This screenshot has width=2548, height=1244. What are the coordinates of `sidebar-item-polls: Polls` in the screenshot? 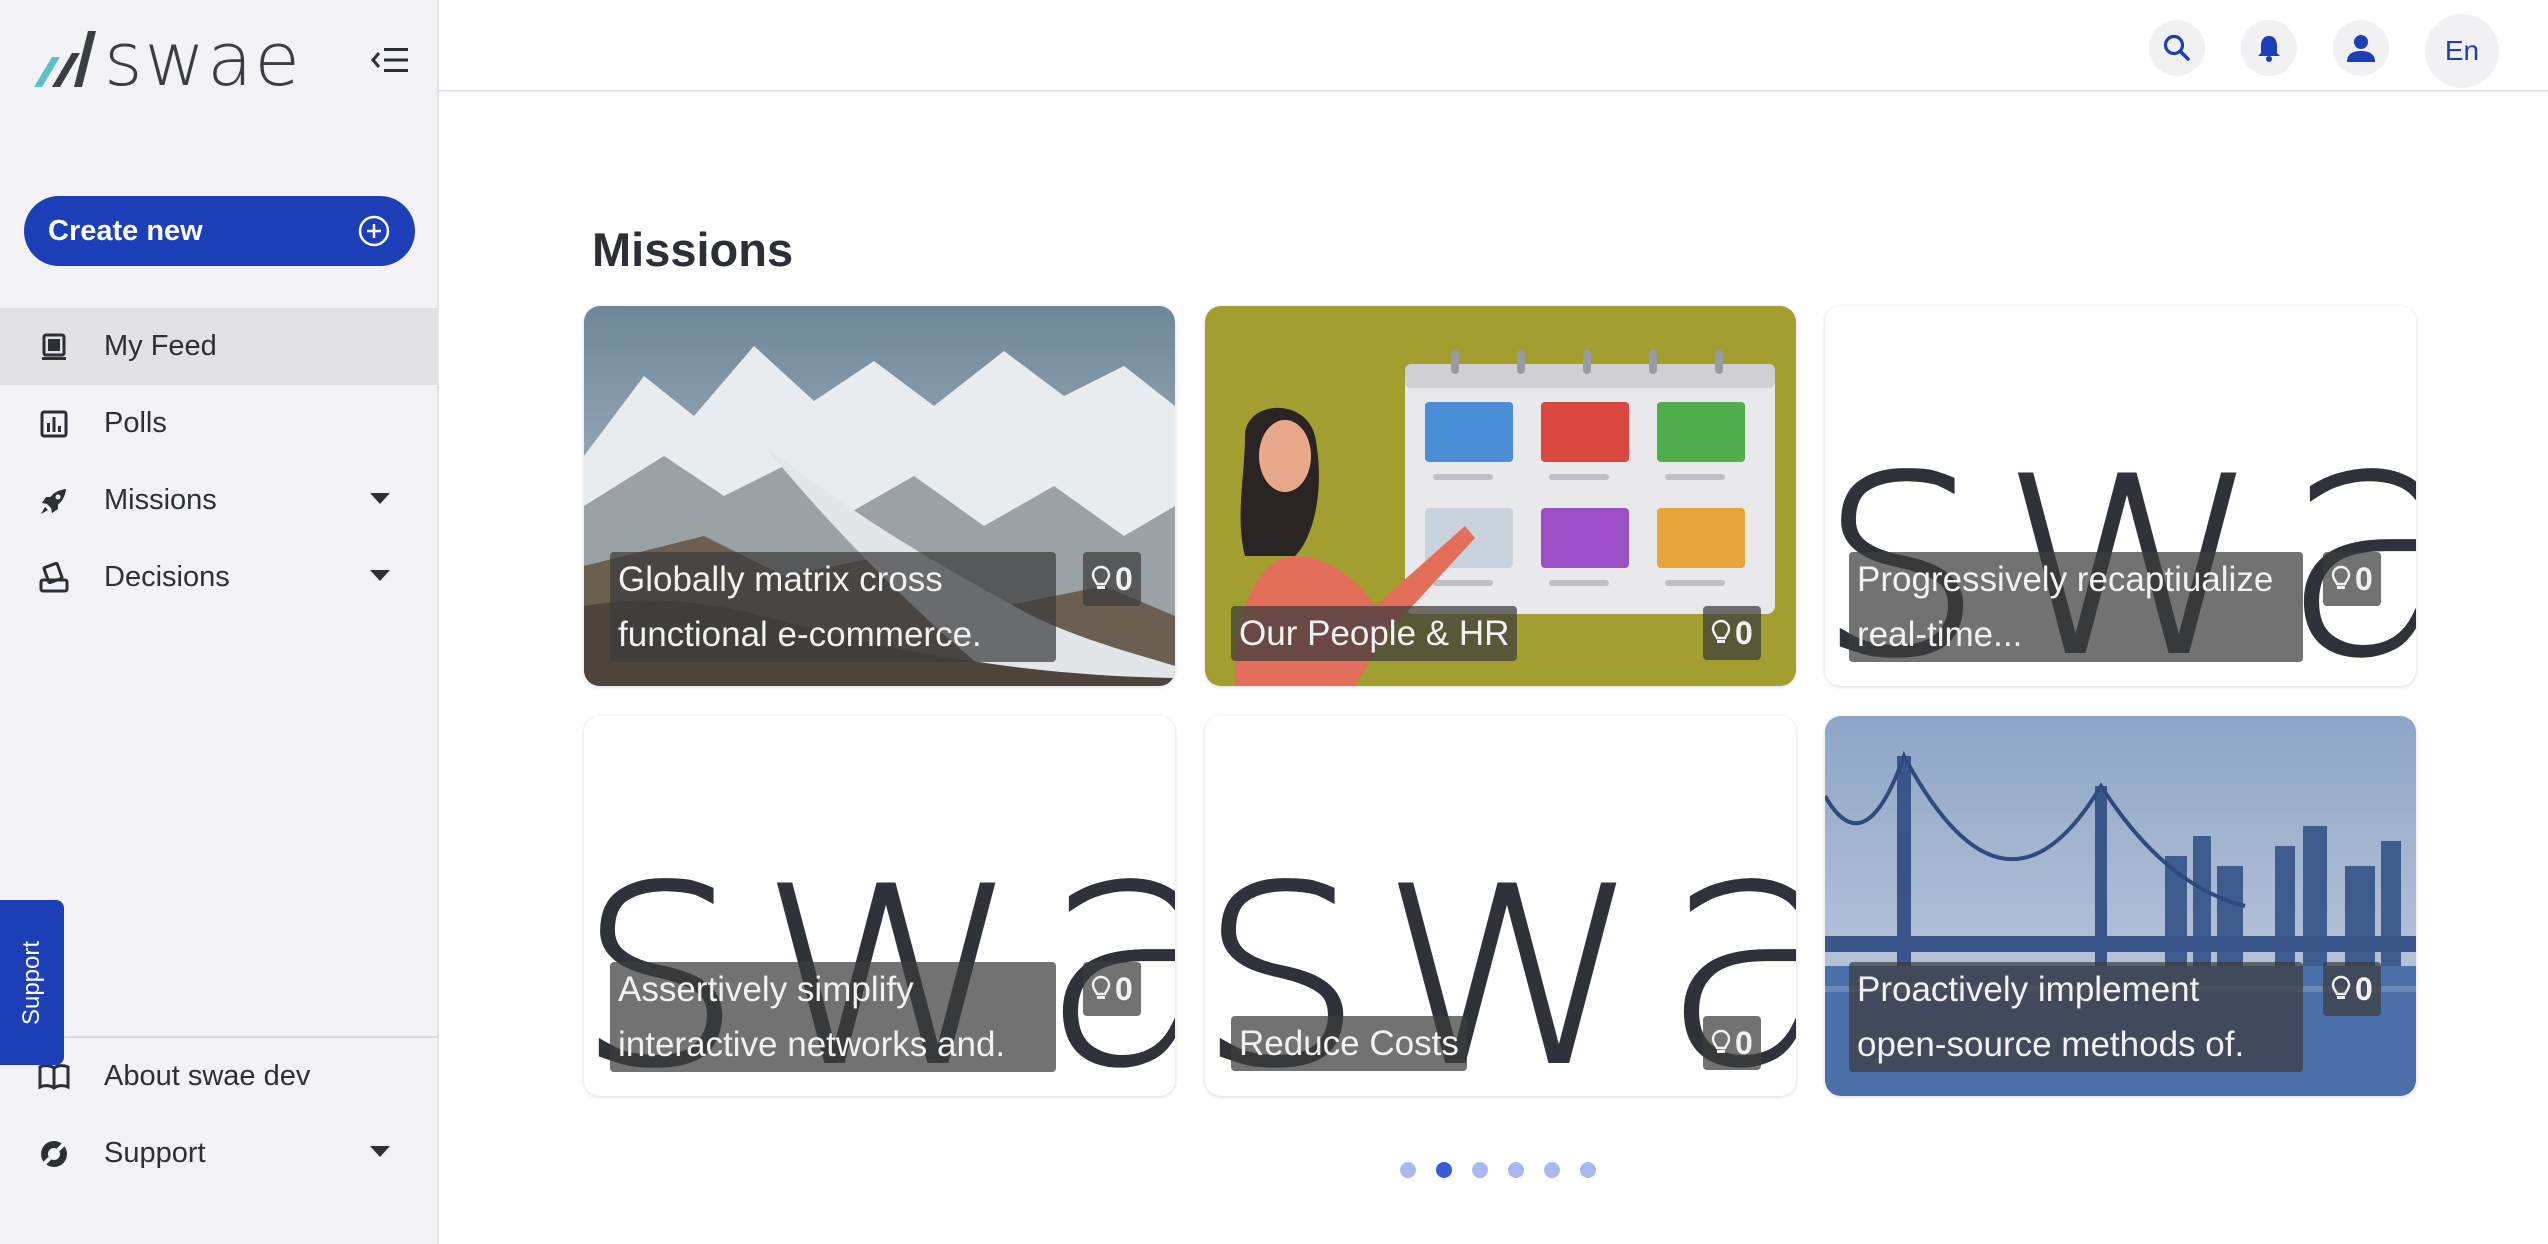 It's located at (218, 423).